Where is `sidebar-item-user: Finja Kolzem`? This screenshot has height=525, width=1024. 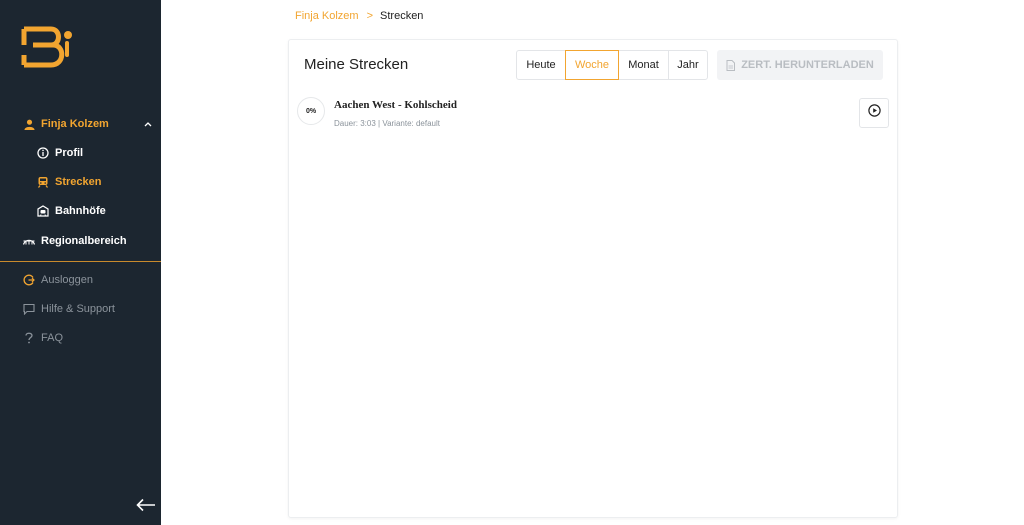
sidebar-item-user: Finja Kolzem is located at coordinates (65, 124).